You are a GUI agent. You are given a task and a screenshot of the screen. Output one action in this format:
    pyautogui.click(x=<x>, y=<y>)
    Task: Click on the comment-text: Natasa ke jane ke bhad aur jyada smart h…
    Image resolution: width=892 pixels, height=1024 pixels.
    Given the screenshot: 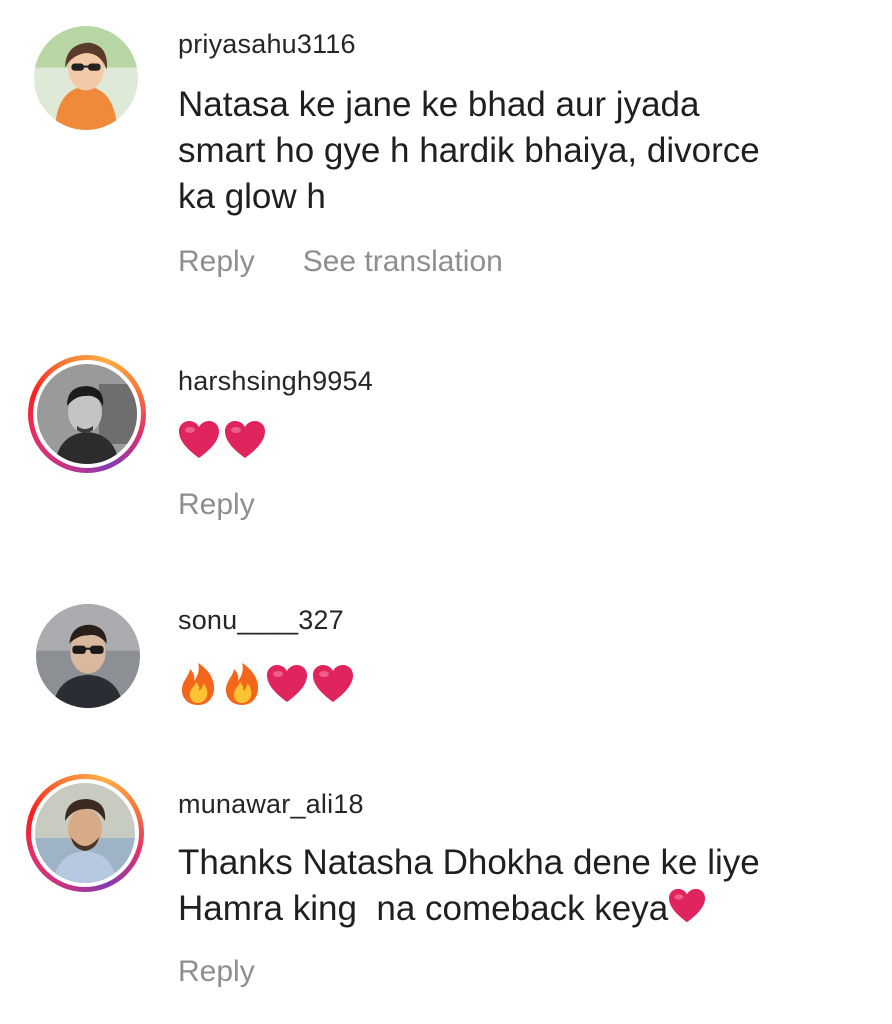 What is the action you would take?
    pyautogui.click(x=523, y=151)
    